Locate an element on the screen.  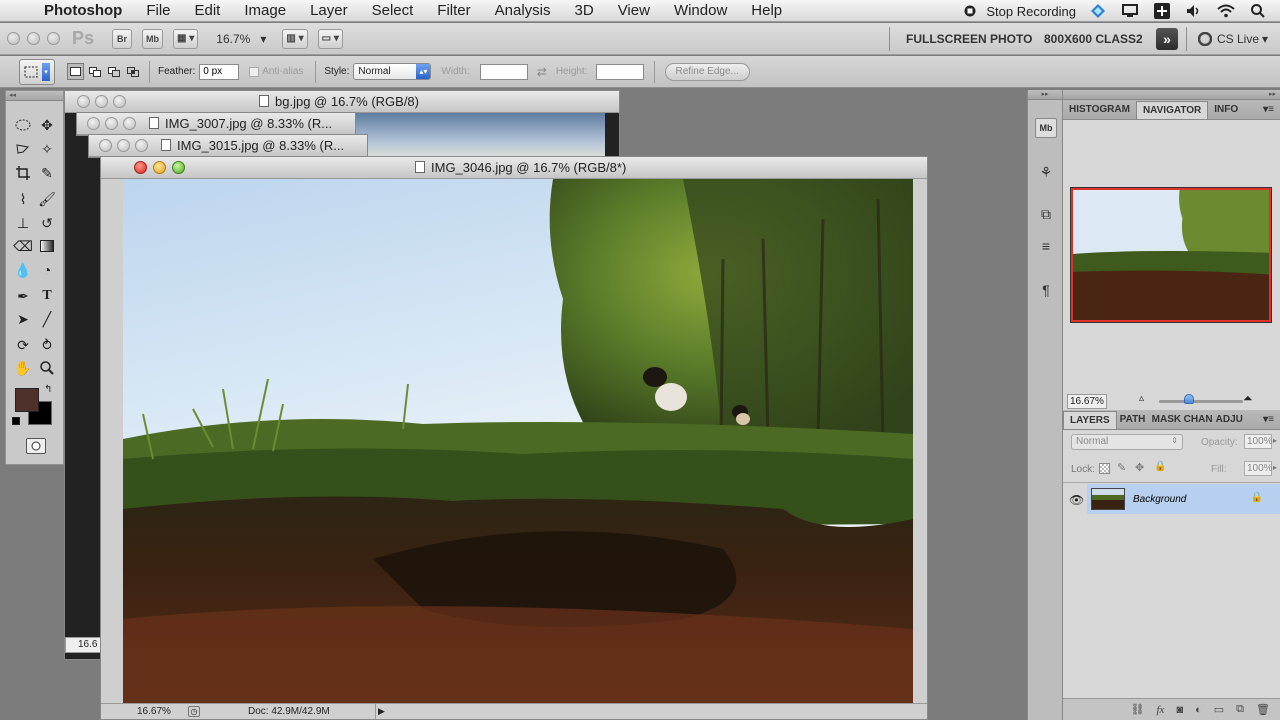
menu-filter: Filter is located at coordinates (453, 10).